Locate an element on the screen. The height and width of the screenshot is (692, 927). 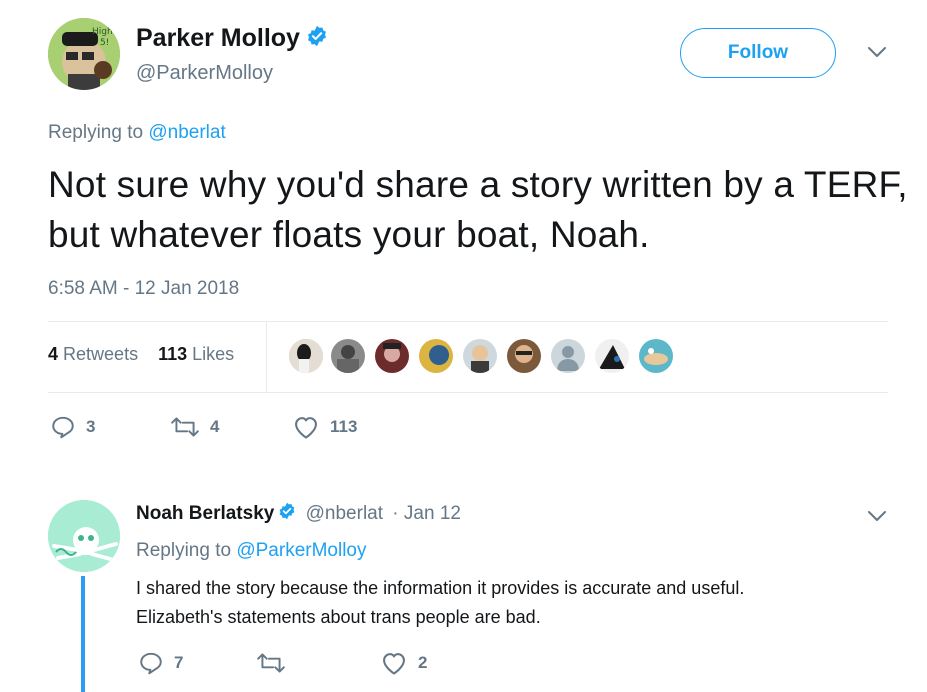
stats-divider is located at coordinates (266, 357).